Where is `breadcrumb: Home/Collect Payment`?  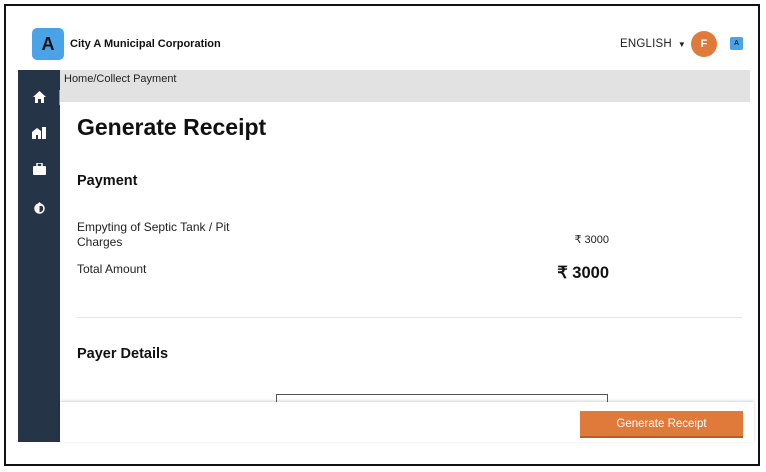 breadcrumb: Home/Collect Payment is located at coordinates (120, 79).